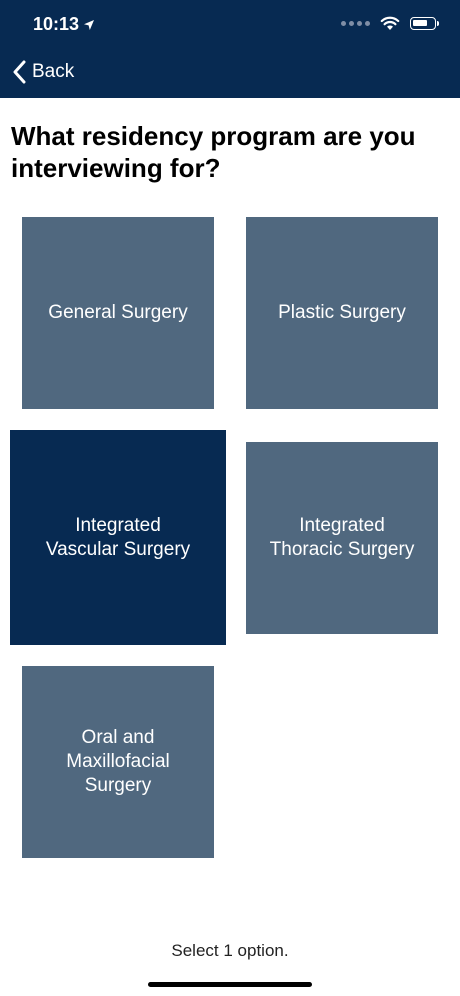 The height and width of the screenshot is (996, 460). I want to click on option-general-surgery: General Surgery, so click(118, 313).